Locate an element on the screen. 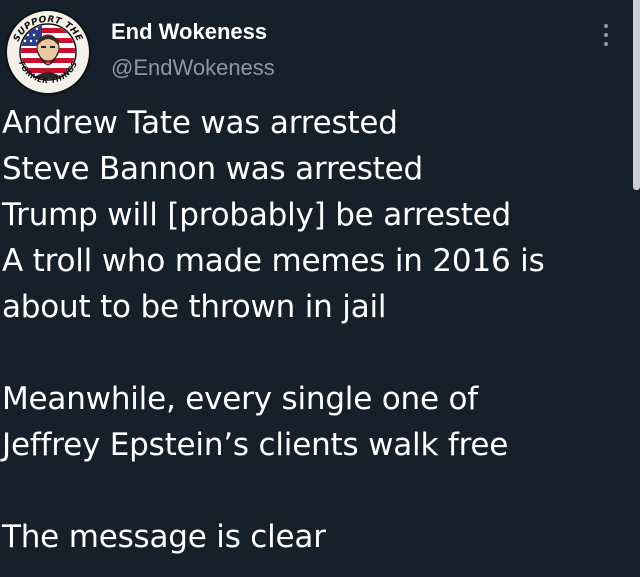 This screenshot has height=577, width=640. tweet-line: The message is clear is located at coordinates (164, 537).